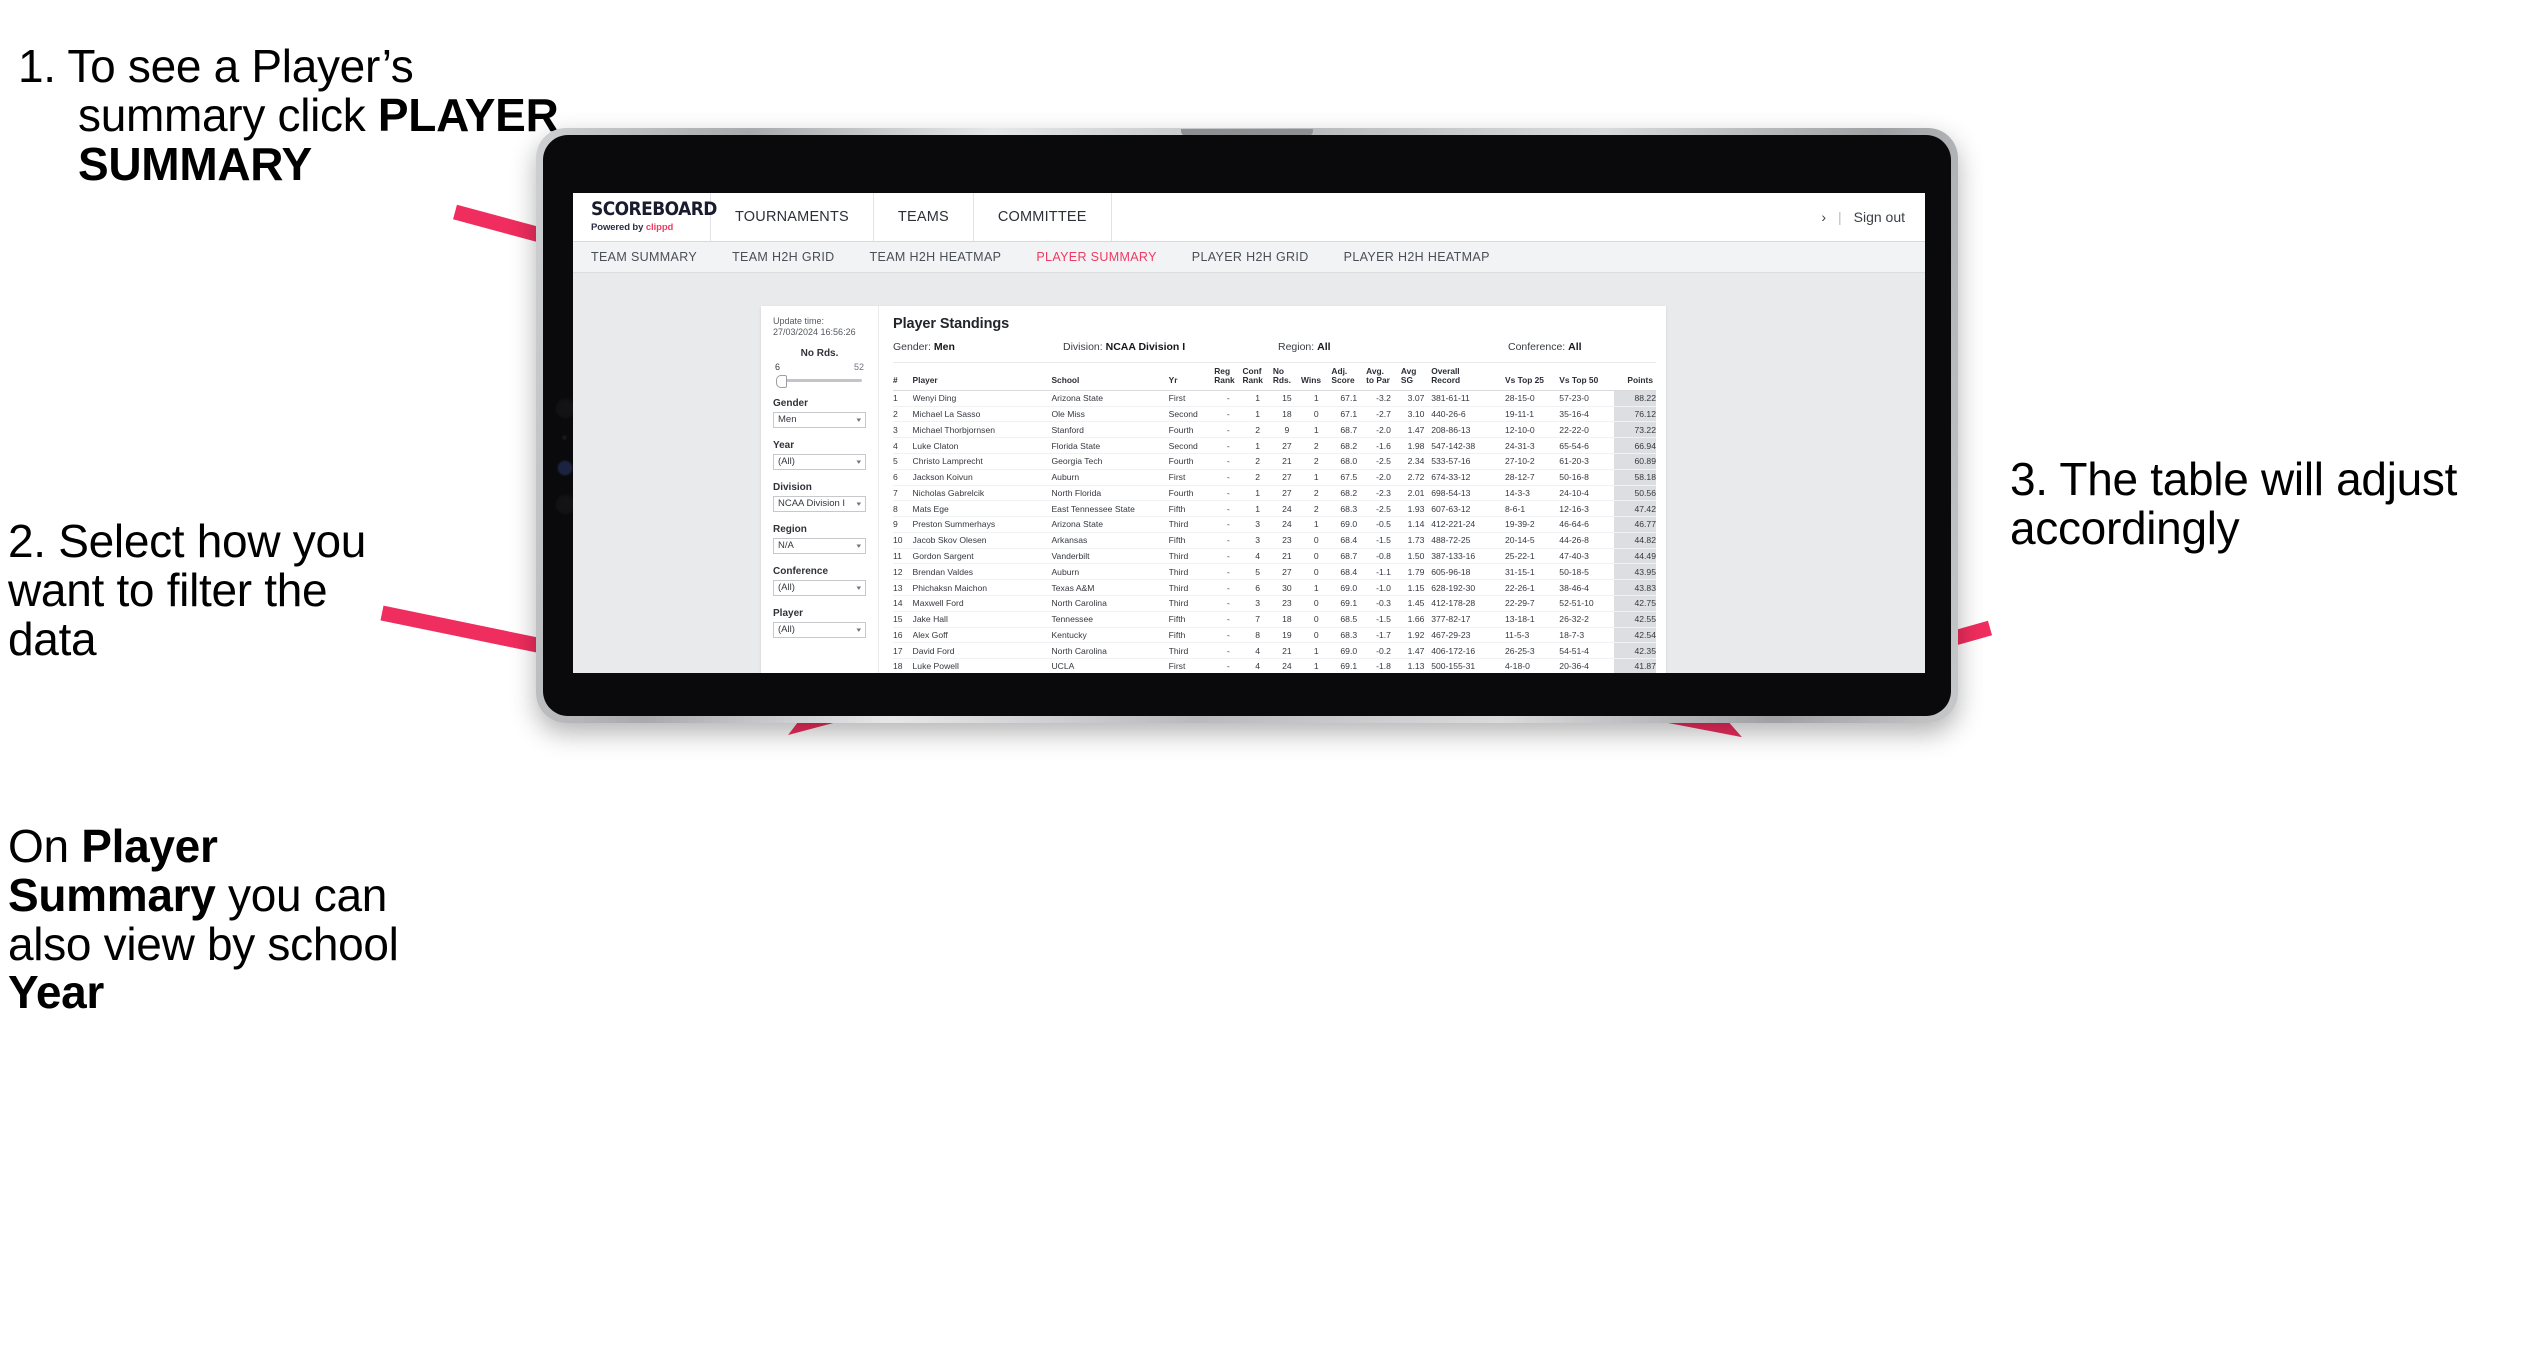 Image resolution: width=2526 pixels, height=1359 pixels. What do you see at coordinates (1287, 377) in the screenshot?
I see `column-header-no-rds: No Rds.` at bounding box center [1287, 377].